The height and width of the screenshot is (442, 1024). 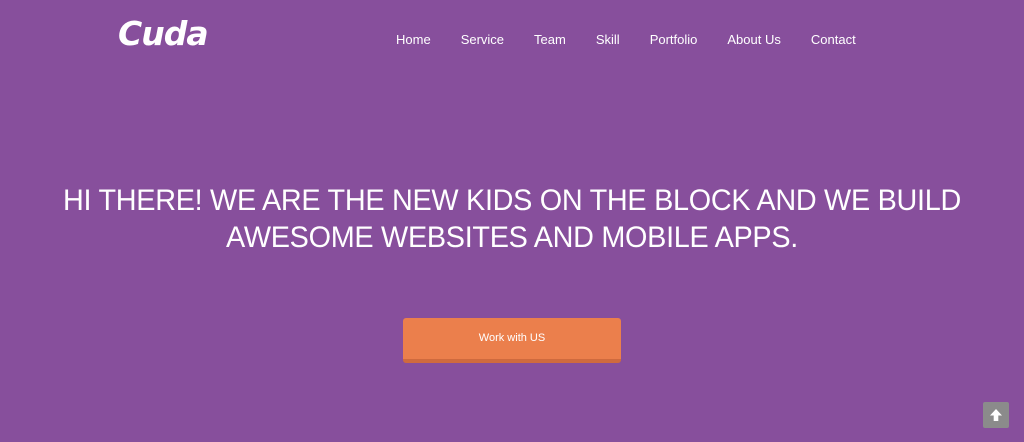 What do you see at coordinates (512, 237) in the screenshot?
I see `hero-heading-line-2: AWESOME WEBSITES AND MOBILE APPS.` at bounding box center [512, 237].